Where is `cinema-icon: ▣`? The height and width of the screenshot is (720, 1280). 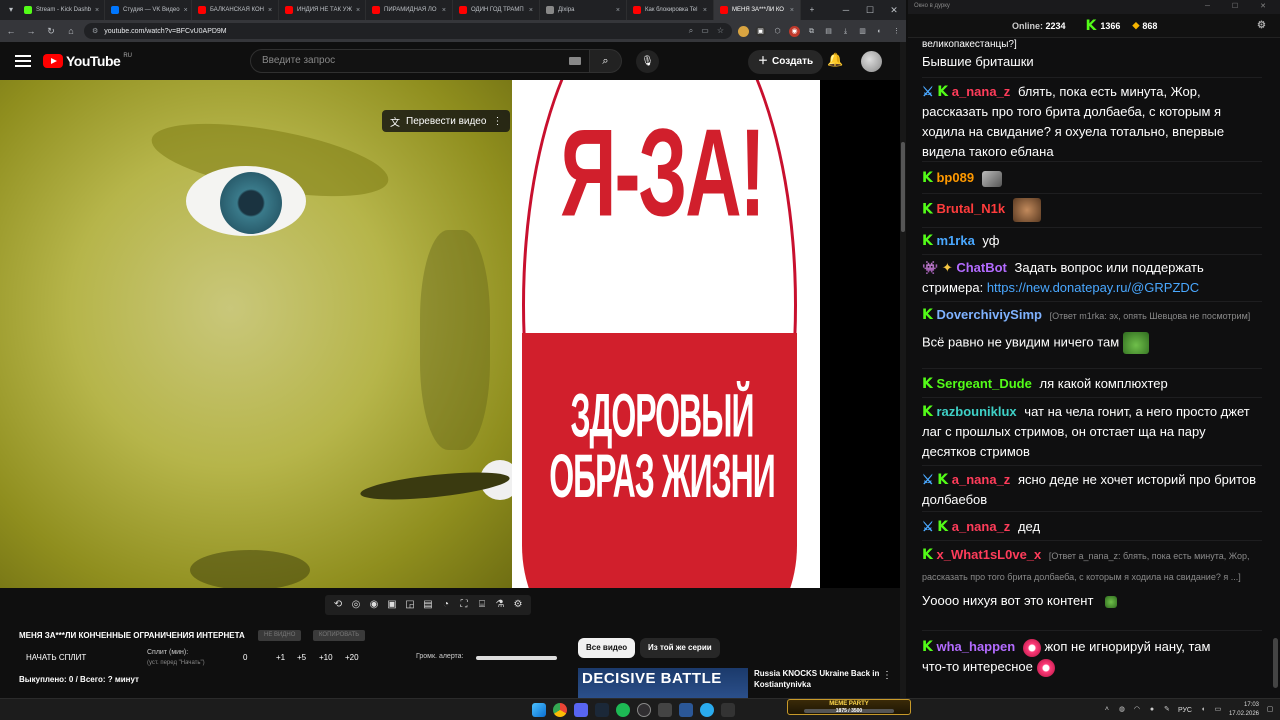 cinema-icon: ▣ is located at coordinates (392, 605).